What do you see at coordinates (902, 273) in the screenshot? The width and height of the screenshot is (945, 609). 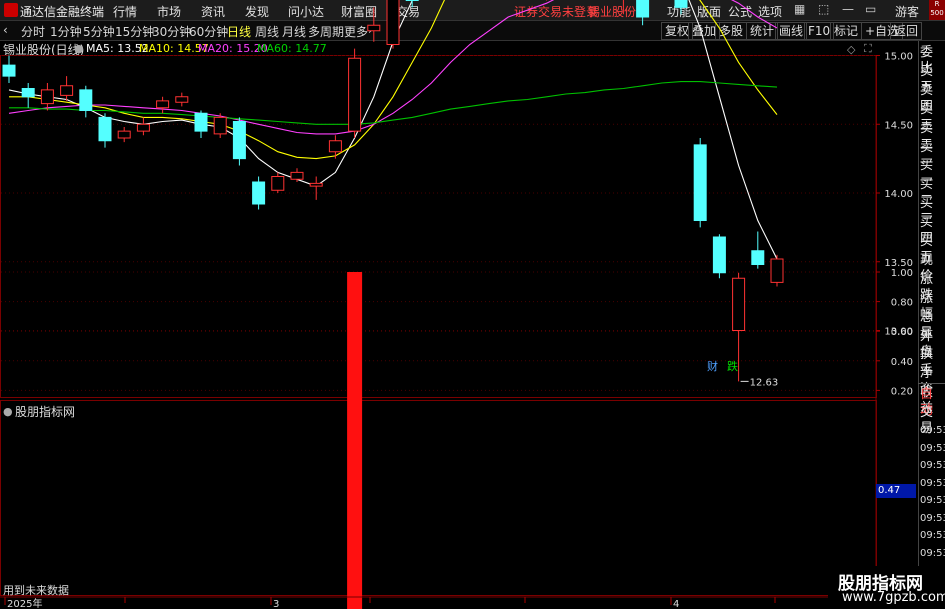 I see `indicator-tick-label: 1.00` at bounding box center [902, 273].